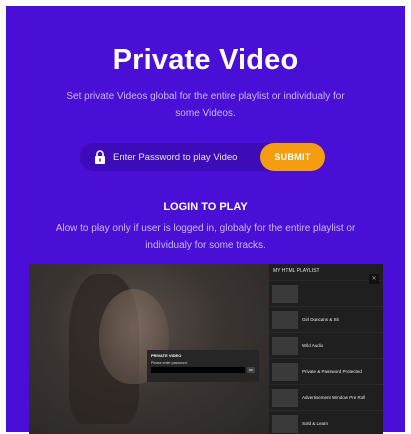 The width and height of the screenshot is (411, 434). I want to click on close-icon: ✕, so click(374, 279).